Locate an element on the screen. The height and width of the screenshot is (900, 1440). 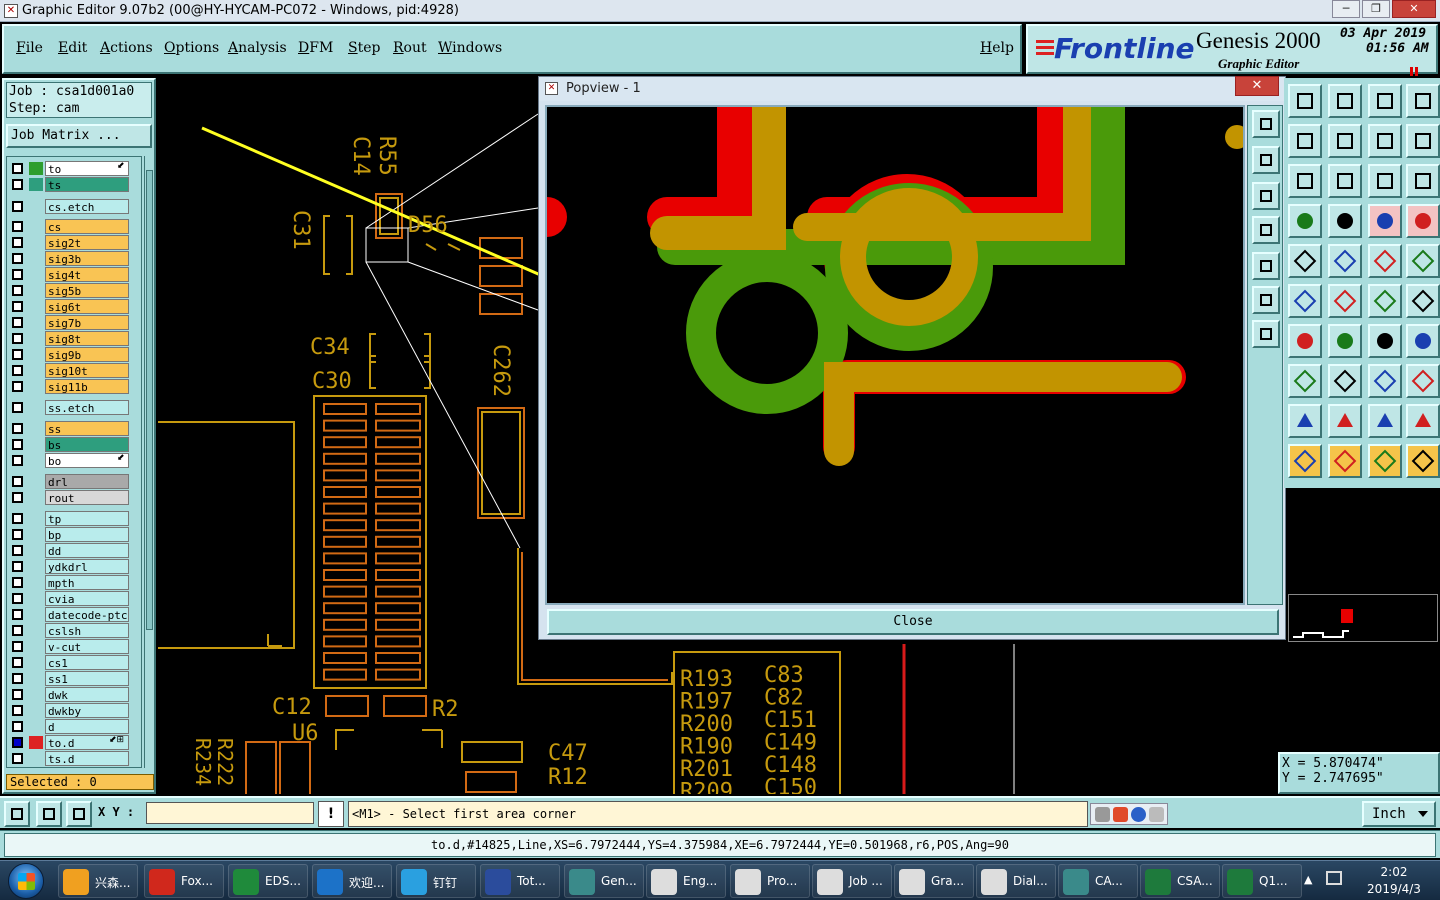
popview-home-icon is located at coordinates (1266, 230).